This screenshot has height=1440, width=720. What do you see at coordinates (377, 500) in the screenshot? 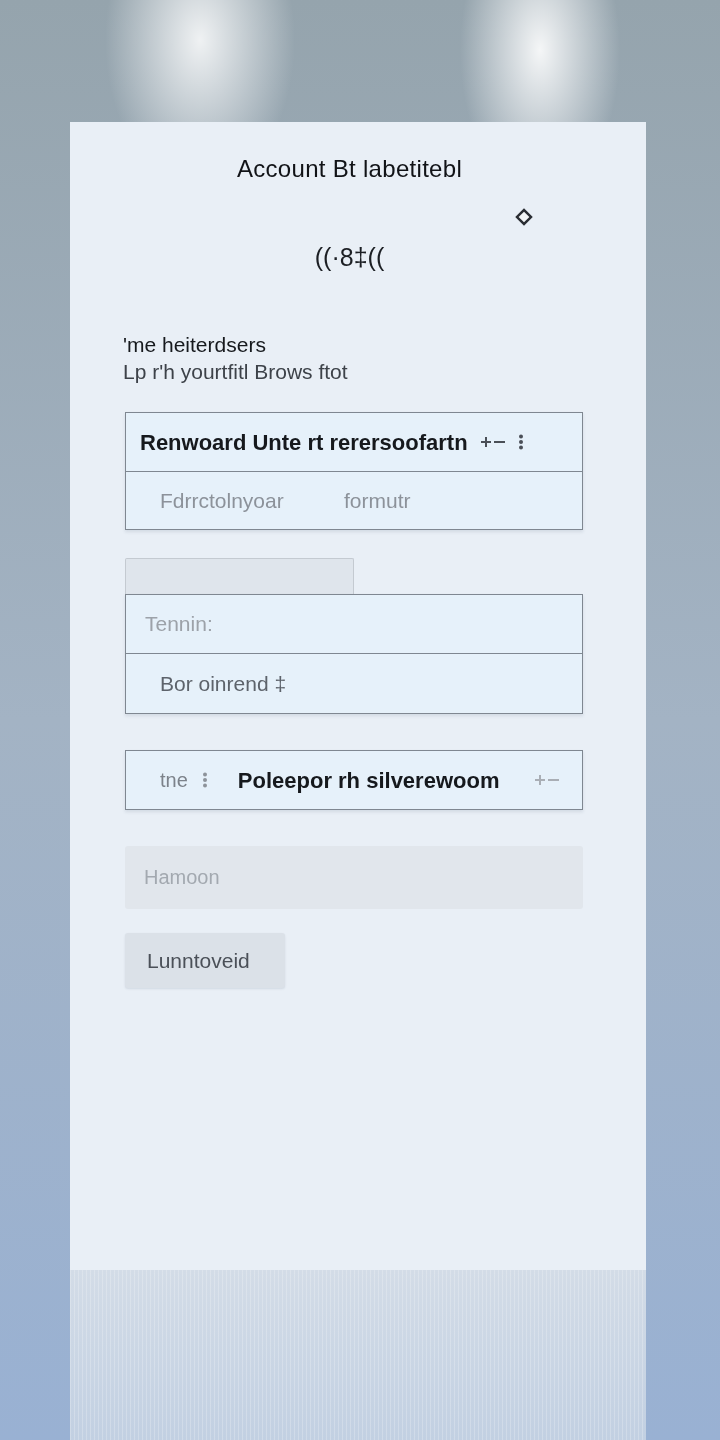
I see `row-value: formutr` at bounding box center [377, 500].